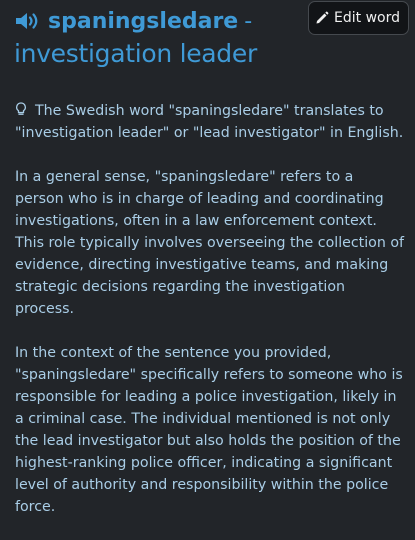 This screenshot has width=415, height=540. What do you see at coordinates (28, 21) in the screenshot?
I see `speaker-icon` at bounding box center [28, 21].